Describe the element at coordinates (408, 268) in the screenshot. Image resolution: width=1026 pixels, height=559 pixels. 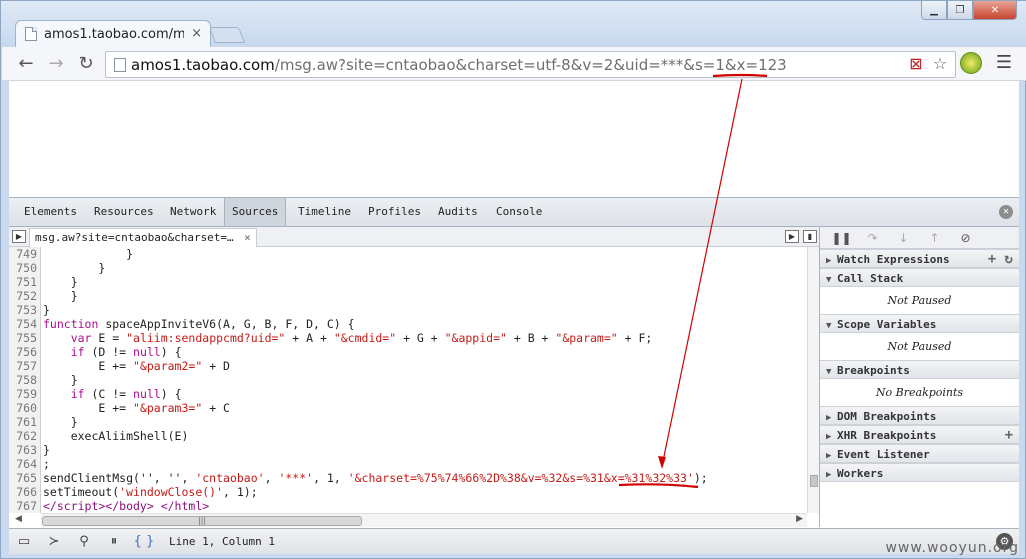
I see `code-line: 750 }` at that location.